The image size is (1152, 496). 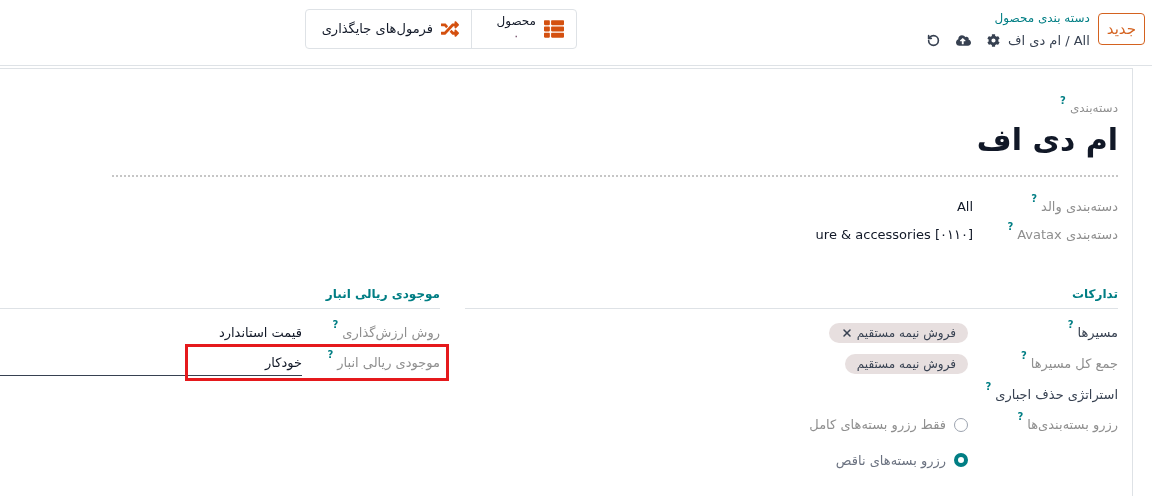 I want to click on field-label: دسته‌بندی Avatax, so click(x=1067, y=235).